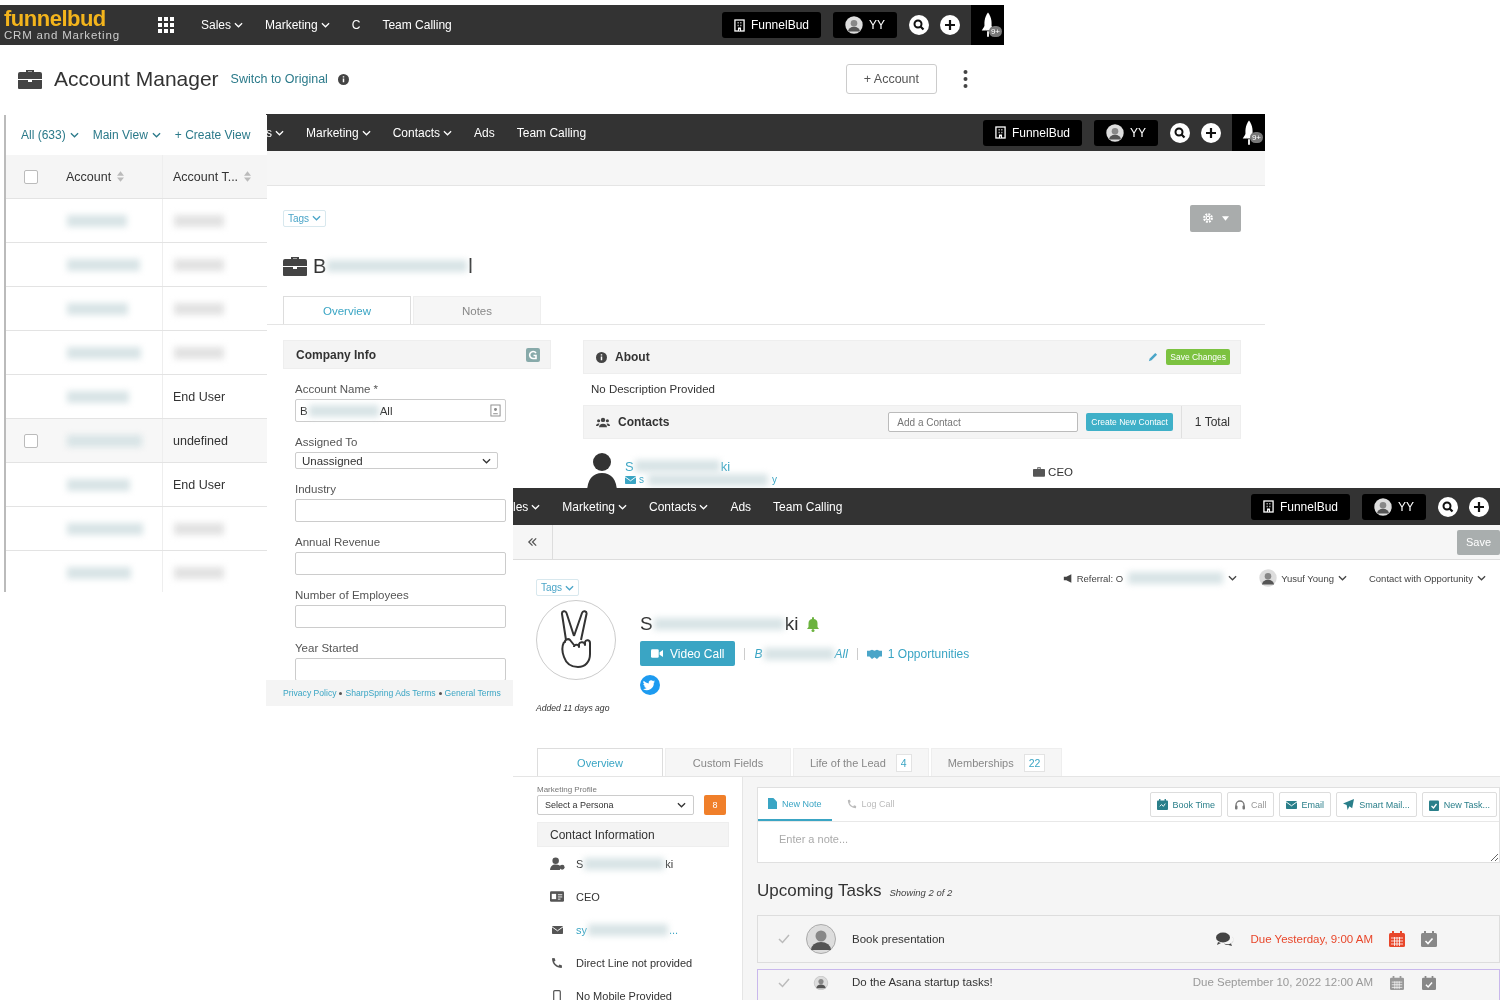 The width and height of the screenshot is (1500, 1000). What do you see at coordinates (315, 489) in the screenshot?
I see `field-label: Industry` at bounding box center [315, 489].